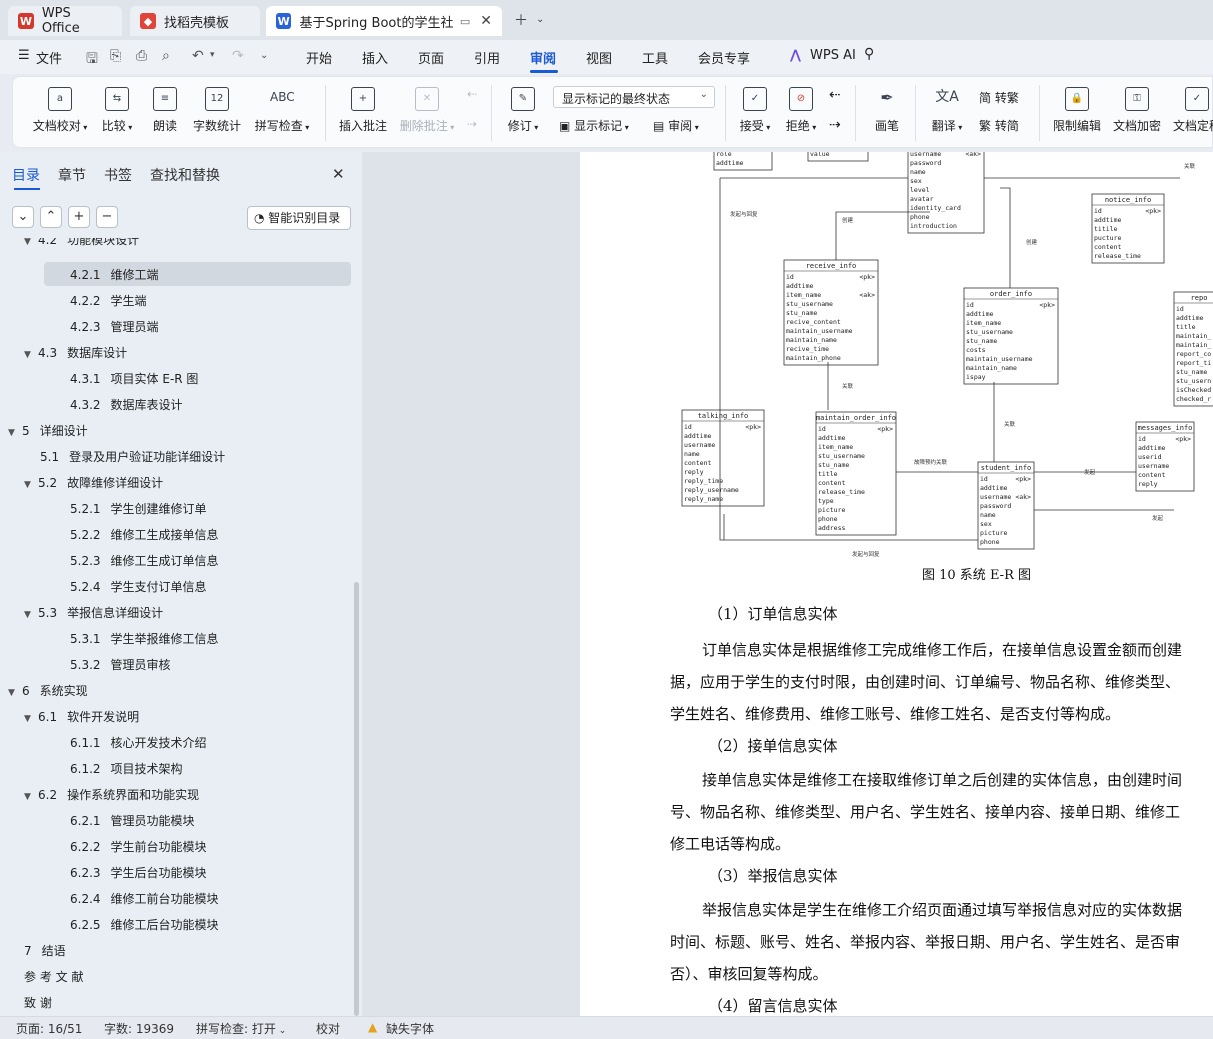 The image size is (1213, 1039). I want to click on menu-page: 页面, so click(431, 57).